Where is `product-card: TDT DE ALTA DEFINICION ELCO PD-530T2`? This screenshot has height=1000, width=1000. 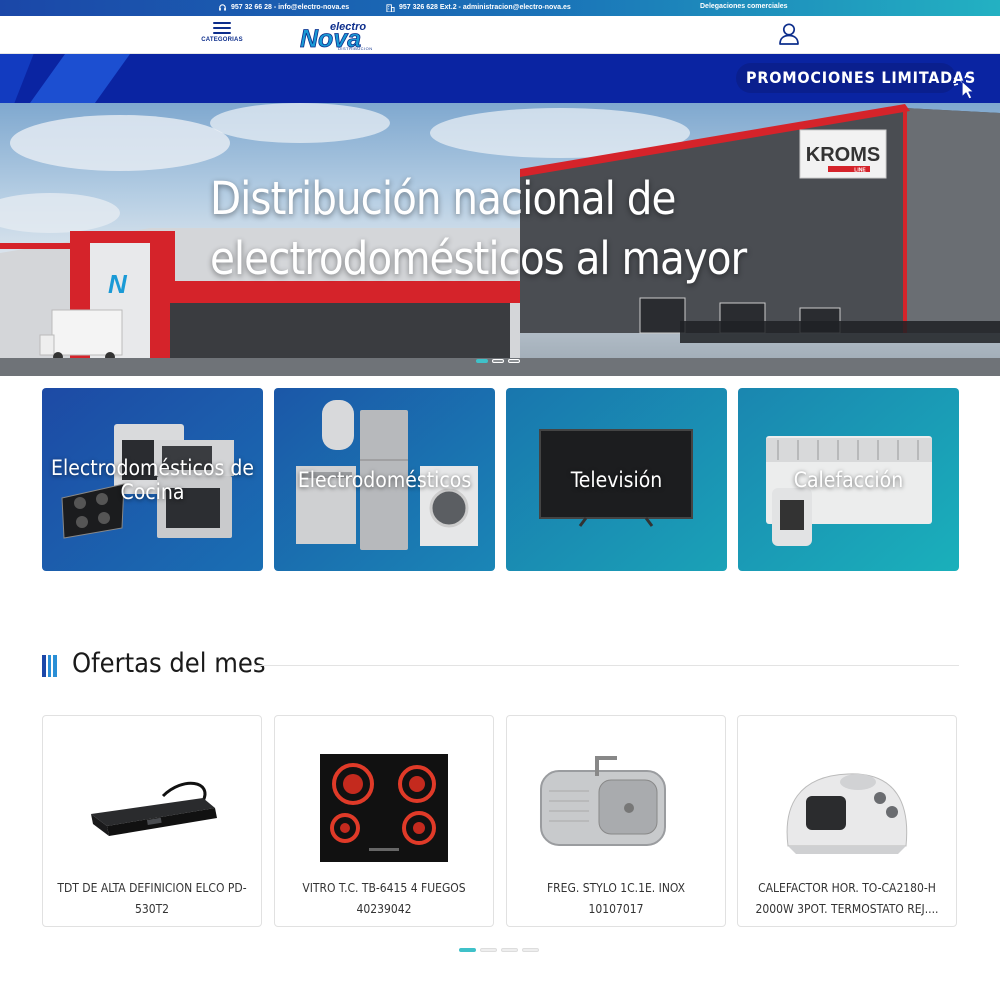 product-card: TDT DE ALTA DEFINICION ELCO PD-530T2 is located at coordinates (152, 821).